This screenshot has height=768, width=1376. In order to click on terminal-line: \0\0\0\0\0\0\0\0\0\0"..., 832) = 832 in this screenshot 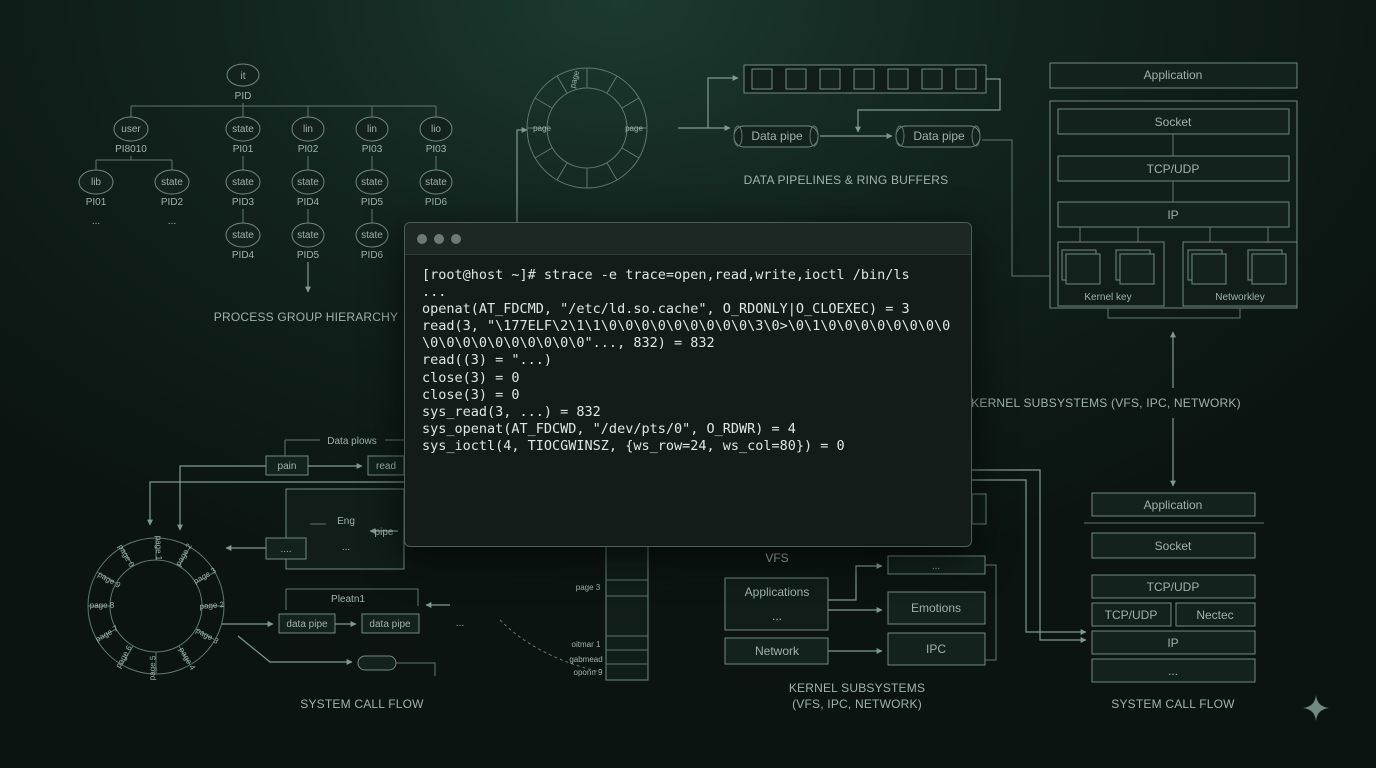, I will do `click(568, 343)`.